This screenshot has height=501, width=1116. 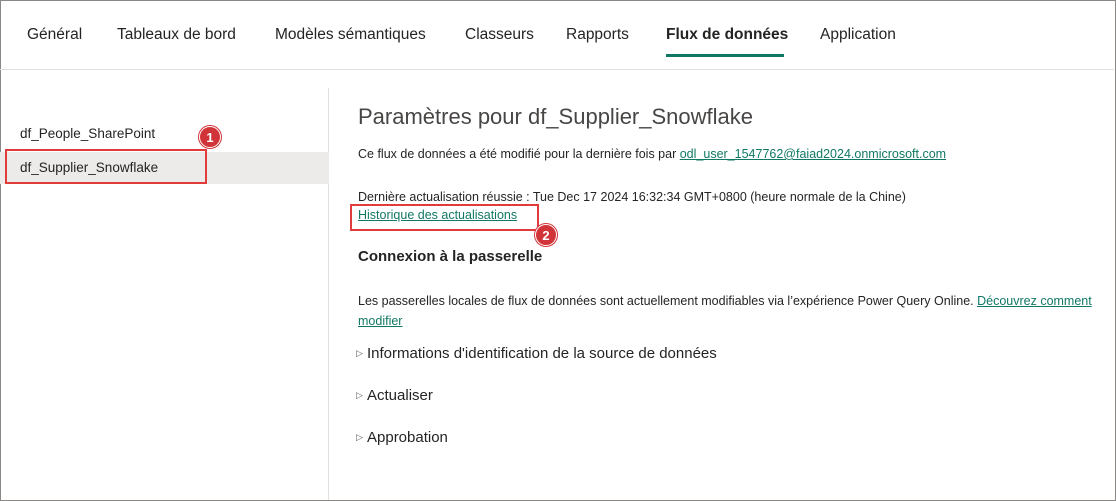 I want to click on active-tab-indicator, so click(x=725, y=55).